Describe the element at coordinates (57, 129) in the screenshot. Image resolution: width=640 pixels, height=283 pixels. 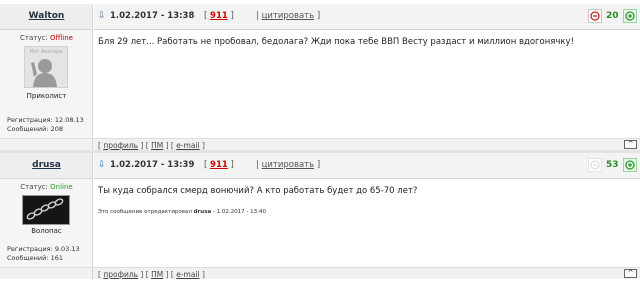
I see `messages-count: 208` at that location.